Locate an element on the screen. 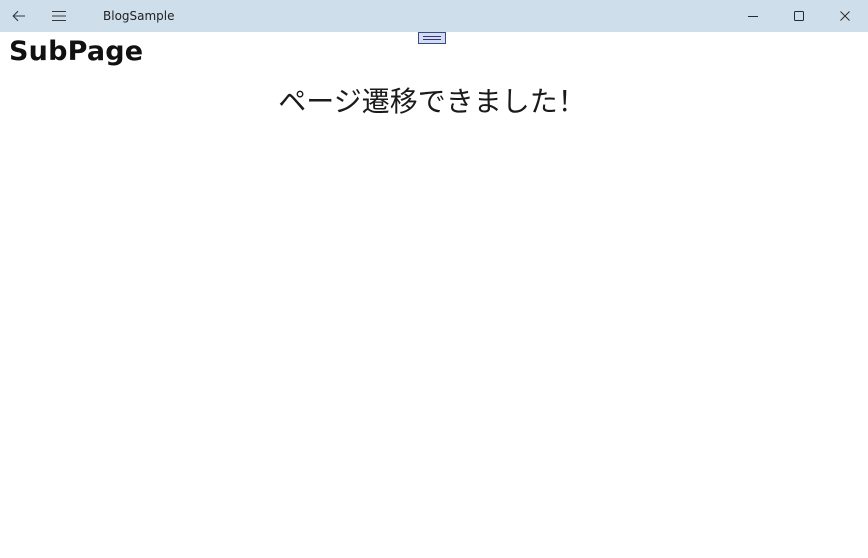 This screenshot has width=868, height=558. maximize-button is located at coordinates (799, 16).